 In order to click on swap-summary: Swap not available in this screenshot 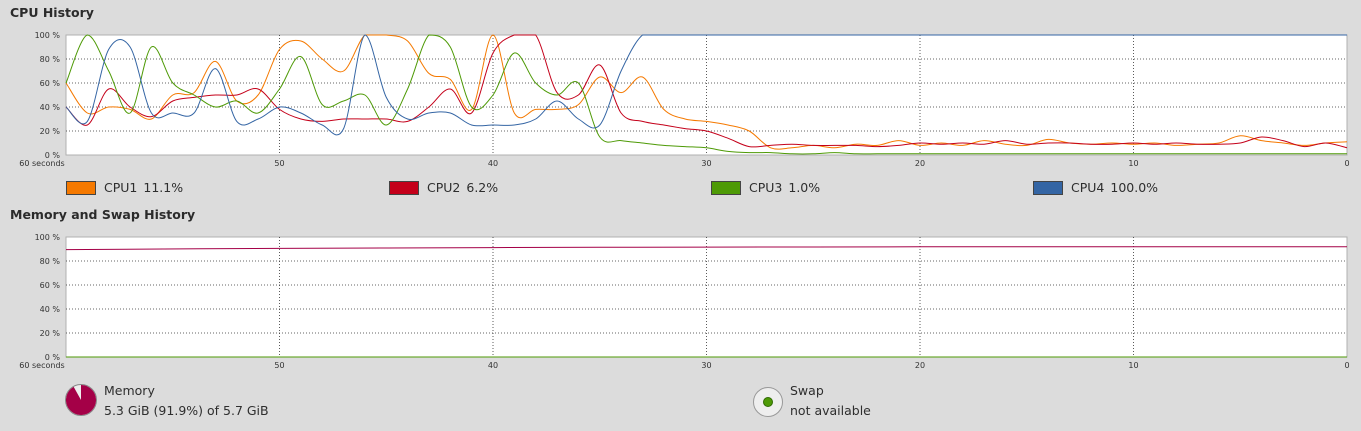, I will do `click(811, 401)`.